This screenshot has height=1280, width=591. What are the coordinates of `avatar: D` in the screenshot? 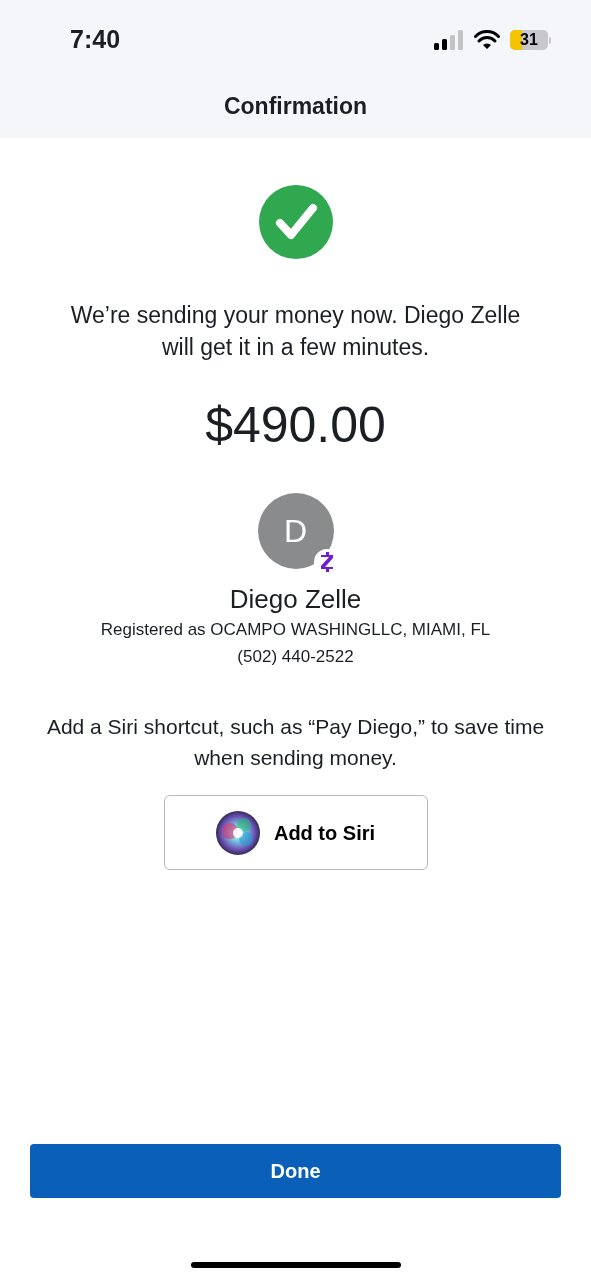 It's located at (295, 531).